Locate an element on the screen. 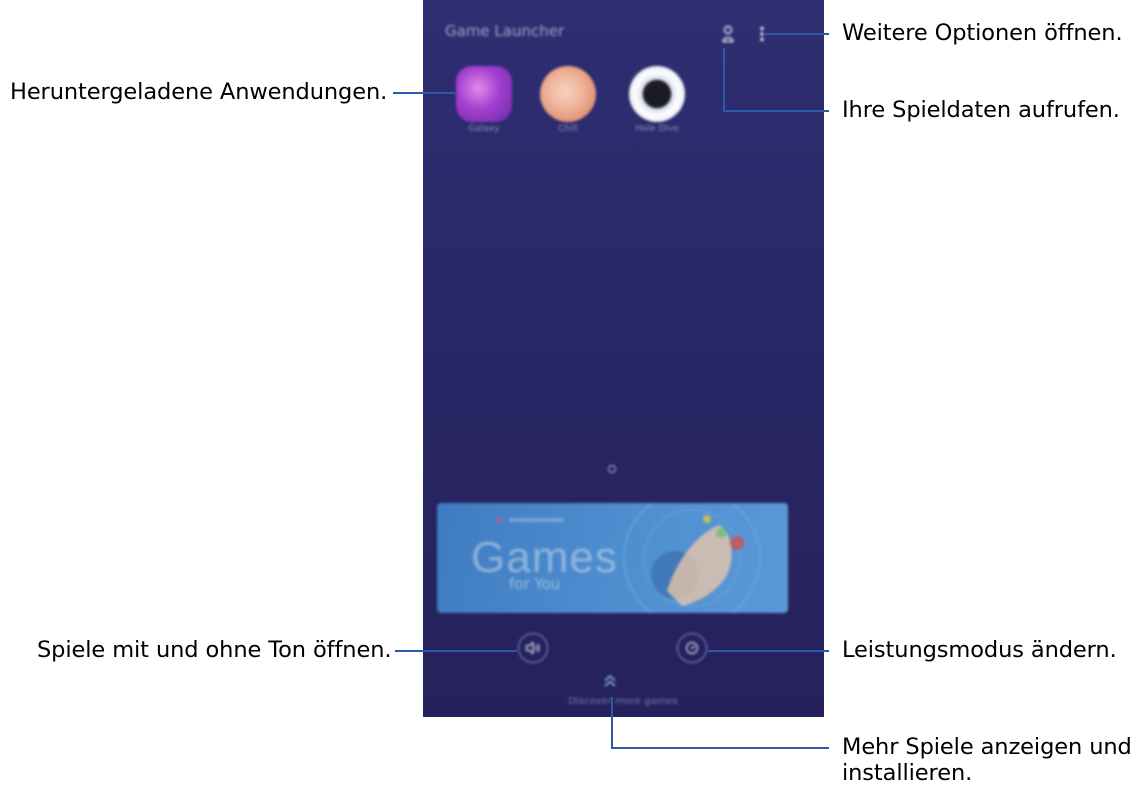 Image resolution: width=1131 pixels, height=790 pixels. callout-line-performance is located at coordinates (768, 651).